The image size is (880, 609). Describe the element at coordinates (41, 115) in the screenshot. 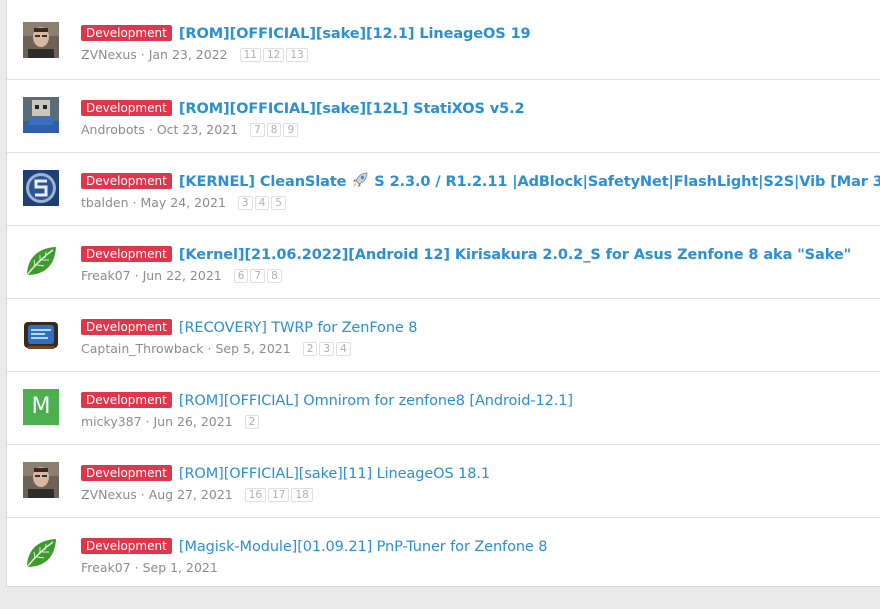

I see `avatar-photo-robot` at that location.